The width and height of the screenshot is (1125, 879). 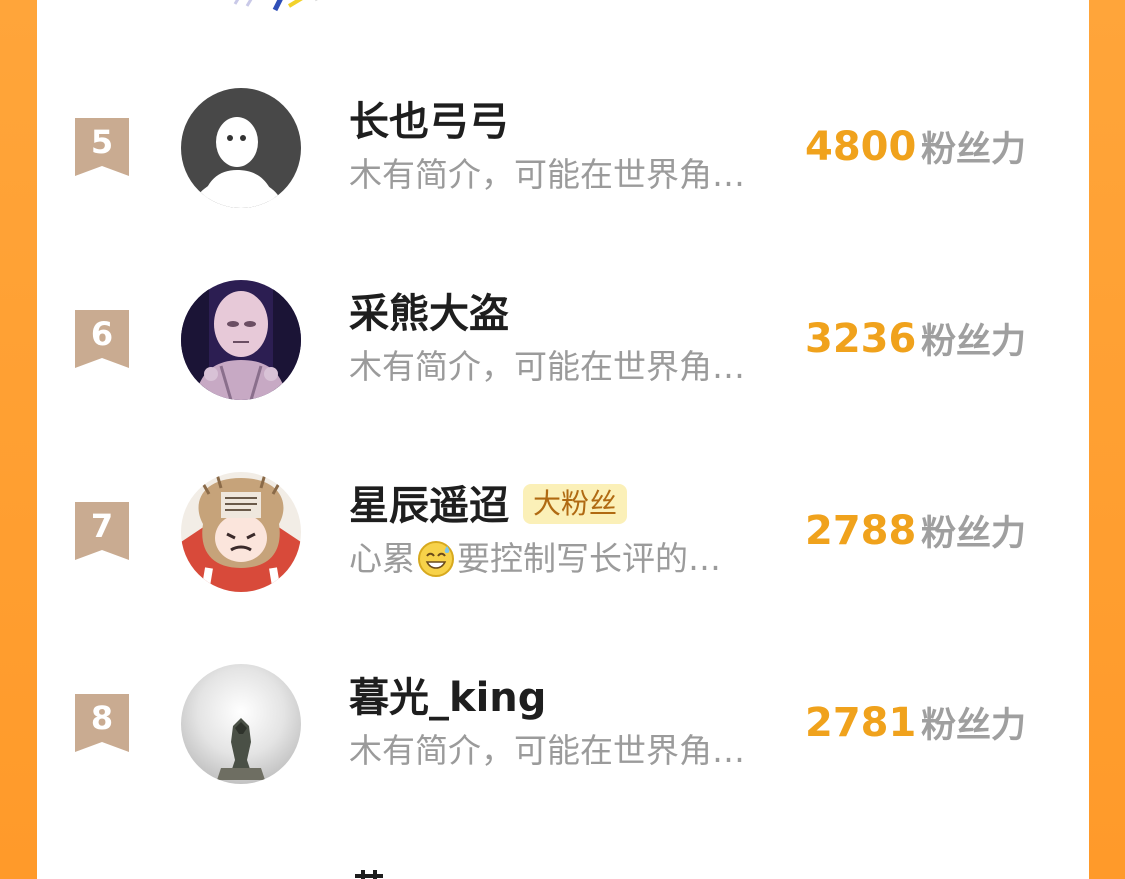 I want to click on big-fan-badge: 大粉丝, so click(x=575, y=504).